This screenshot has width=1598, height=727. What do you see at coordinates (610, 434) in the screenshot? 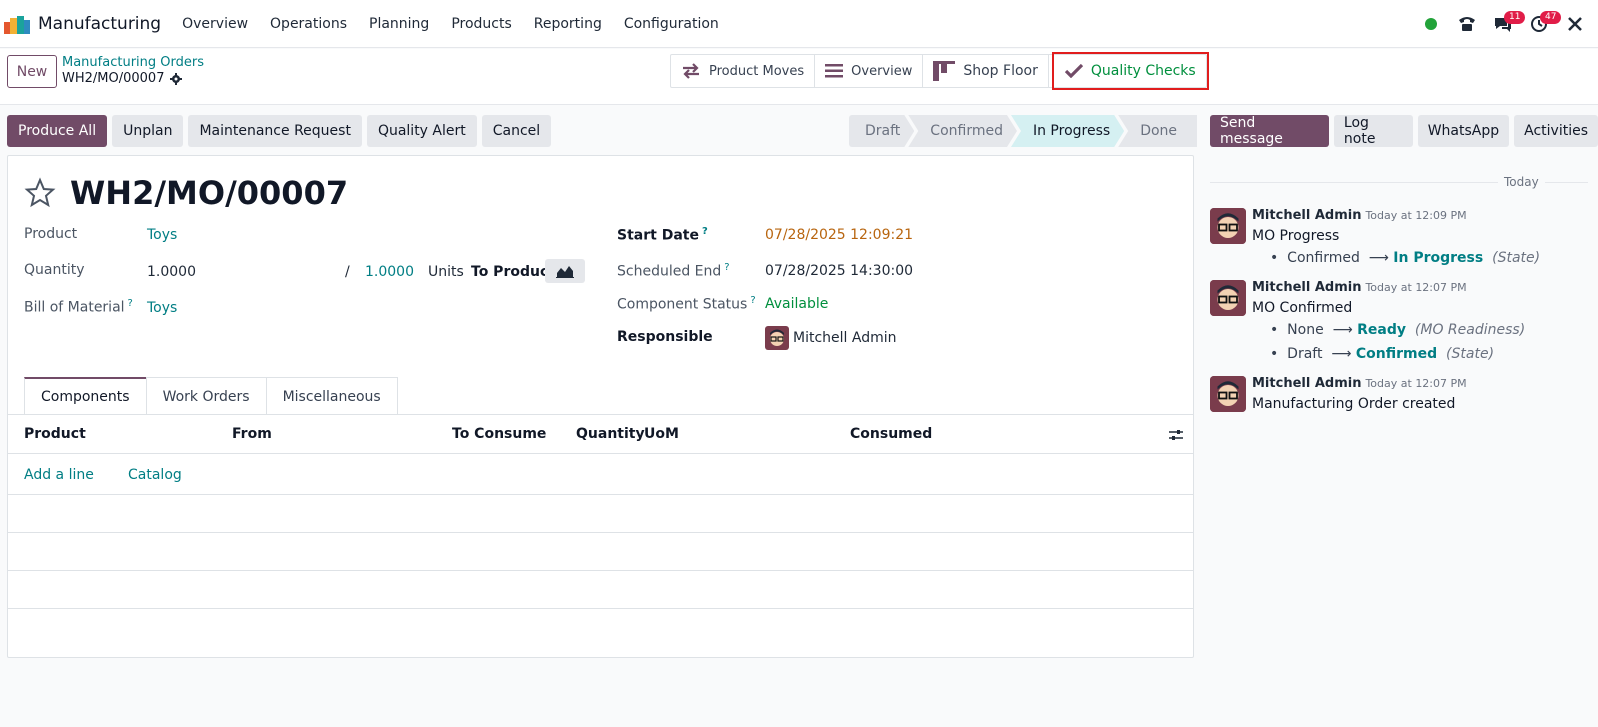
I see `col-quantity: Quantity` at bounding box center [610, 434].